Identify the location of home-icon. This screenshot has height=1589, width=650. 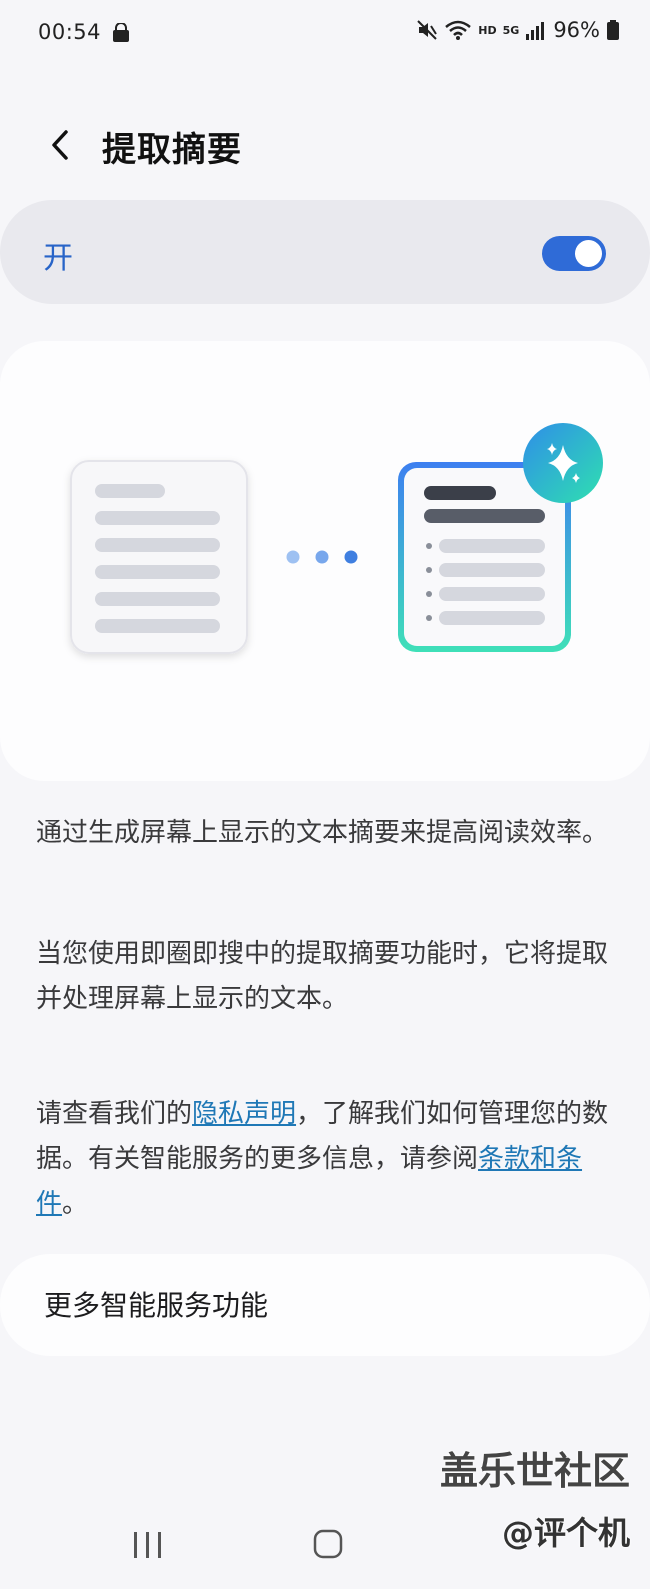
(328, 1544).